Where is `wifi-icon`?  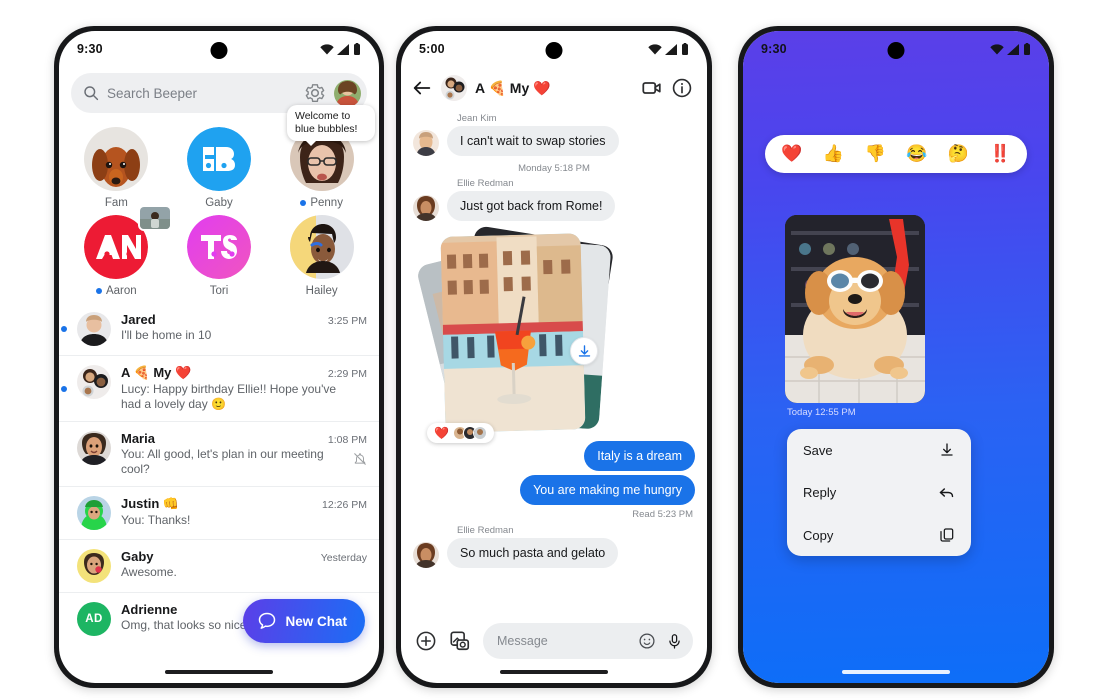
wifi-icon is located at coordinates (327, 48).